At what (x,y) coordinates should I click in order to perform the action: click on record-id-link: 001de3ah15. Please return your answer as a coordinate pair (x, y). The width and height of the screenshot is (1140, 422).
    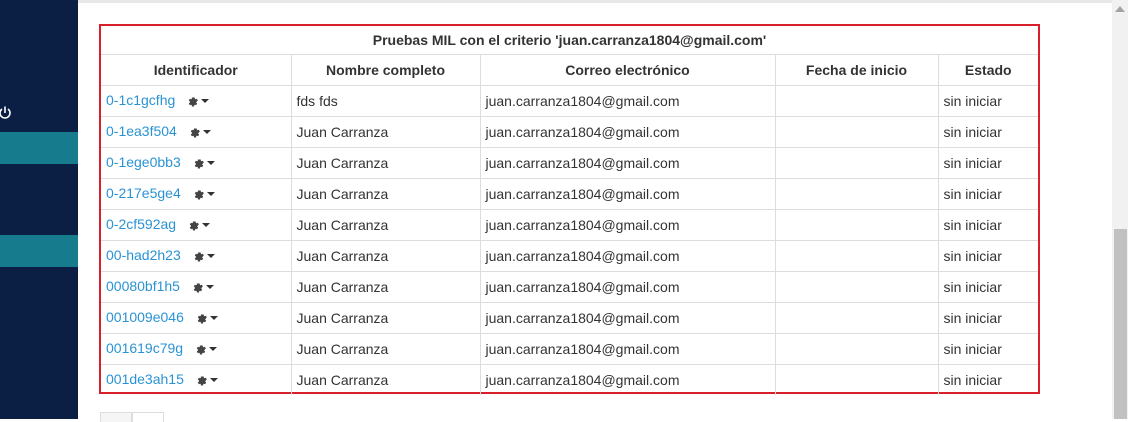
    Looking at the image, I should click on (145, 379).